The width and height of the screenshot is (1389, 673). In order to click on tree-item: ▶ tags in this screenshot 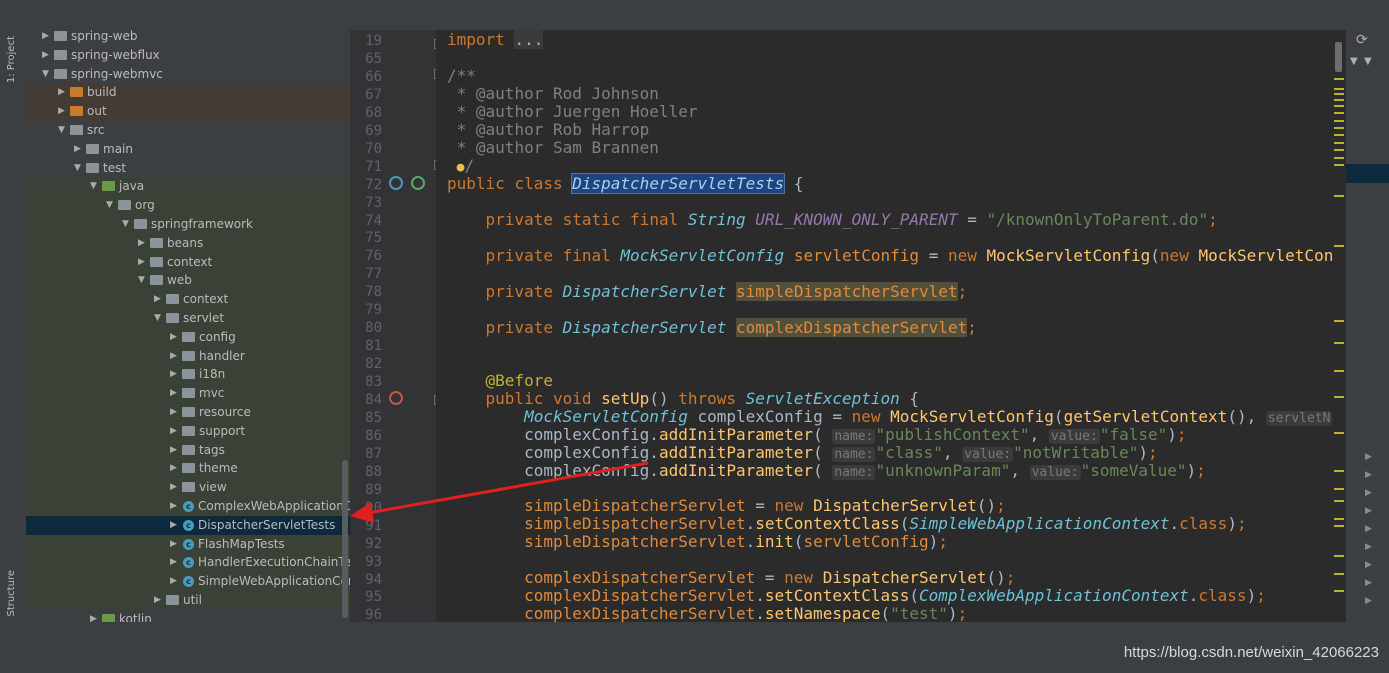, I will do `click(188, 450)`.